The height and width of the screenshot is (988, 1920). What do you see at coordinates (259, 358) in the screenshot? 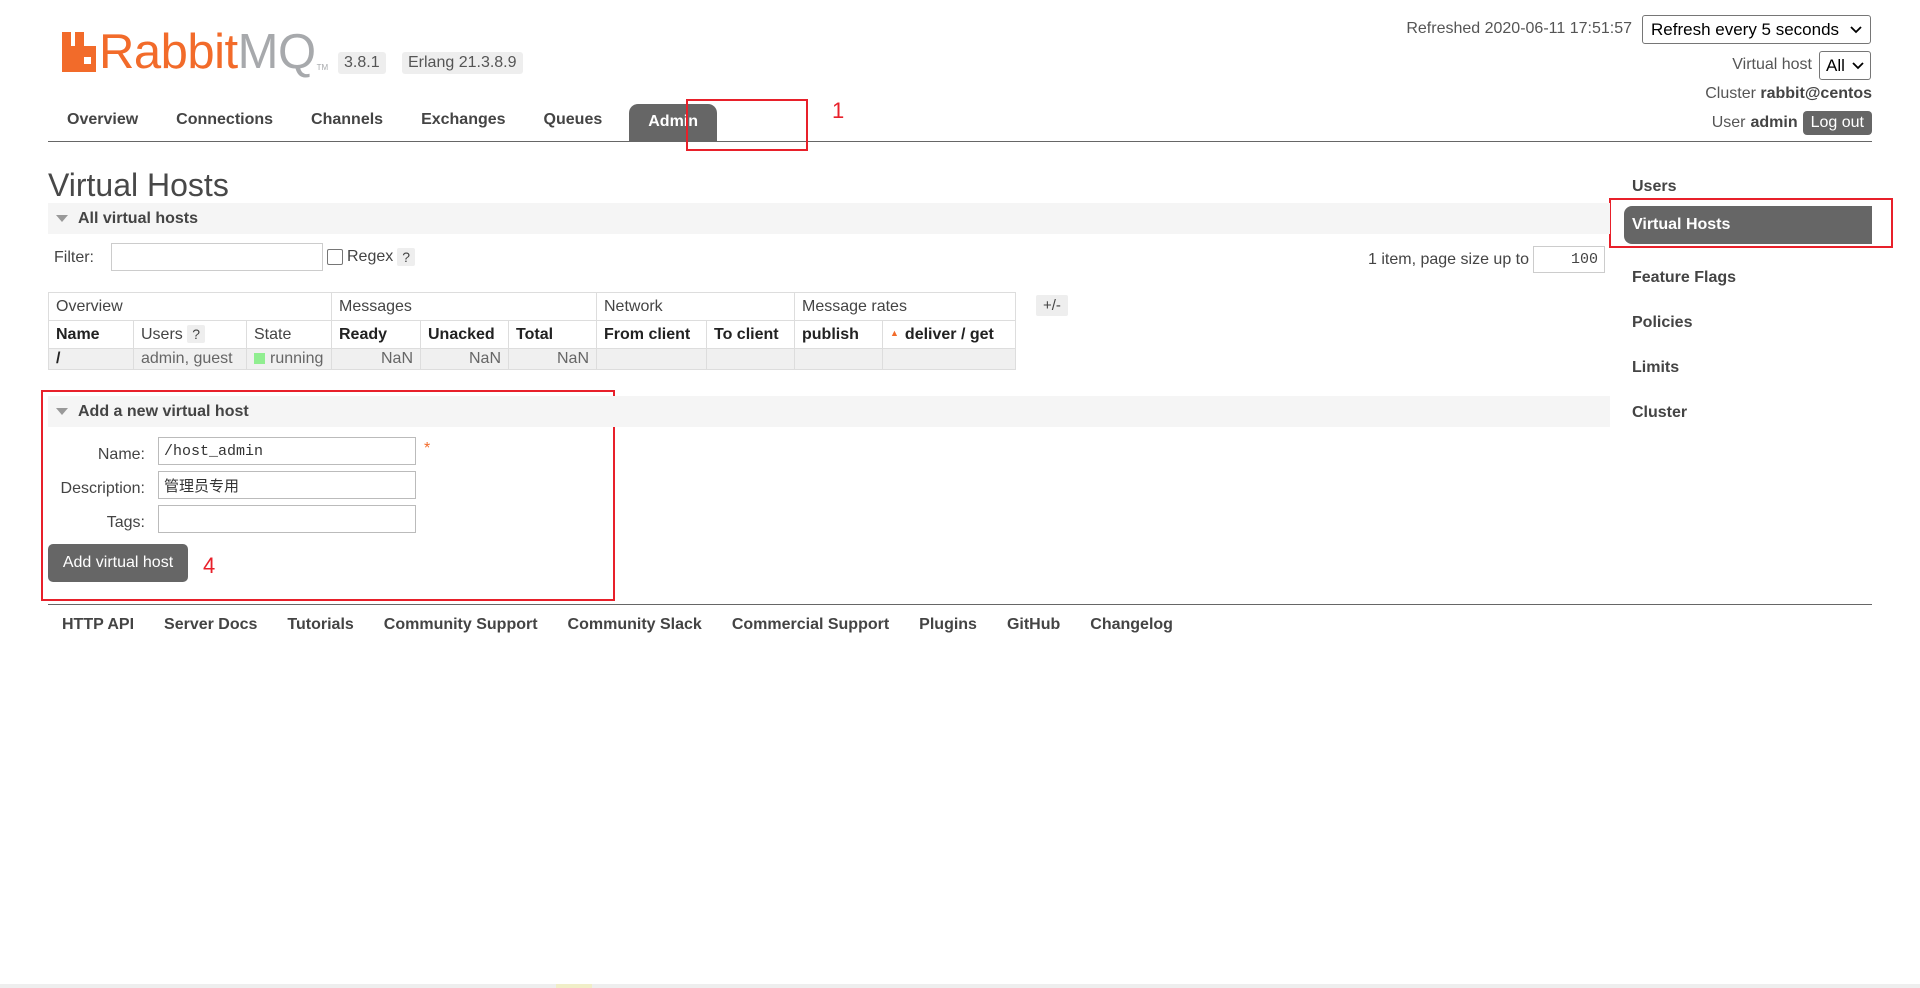
I see `status-indicator-icon` at bounding box center [259, 358].